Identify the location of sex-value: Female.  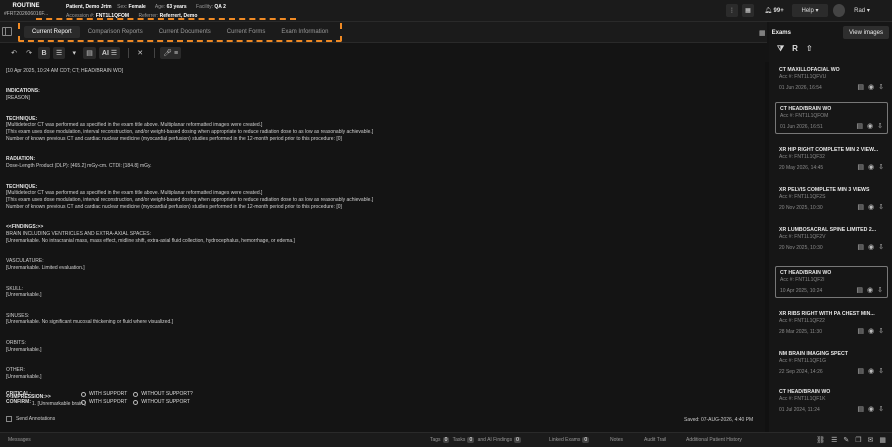
(137, 7).